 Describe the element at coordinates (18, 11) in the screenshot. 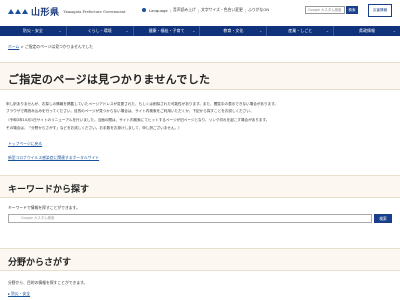

I see `logo-mark-icon` at that location.